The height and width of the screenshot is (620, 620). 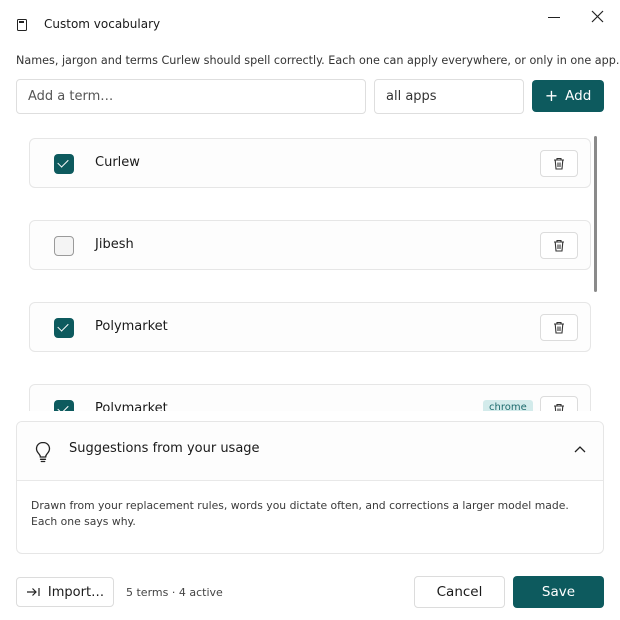 What do you see at coordinates (310, 327) in the screenshot?
I see `term-row: Polymarket` at bounding box center [310, 327].